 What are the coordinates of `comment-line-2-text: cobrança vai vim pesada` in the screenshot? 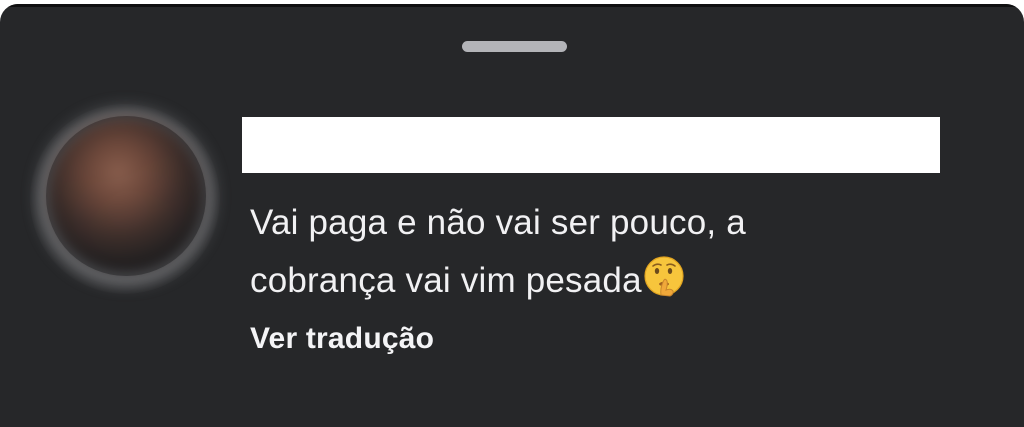 It's located at (446, 280).